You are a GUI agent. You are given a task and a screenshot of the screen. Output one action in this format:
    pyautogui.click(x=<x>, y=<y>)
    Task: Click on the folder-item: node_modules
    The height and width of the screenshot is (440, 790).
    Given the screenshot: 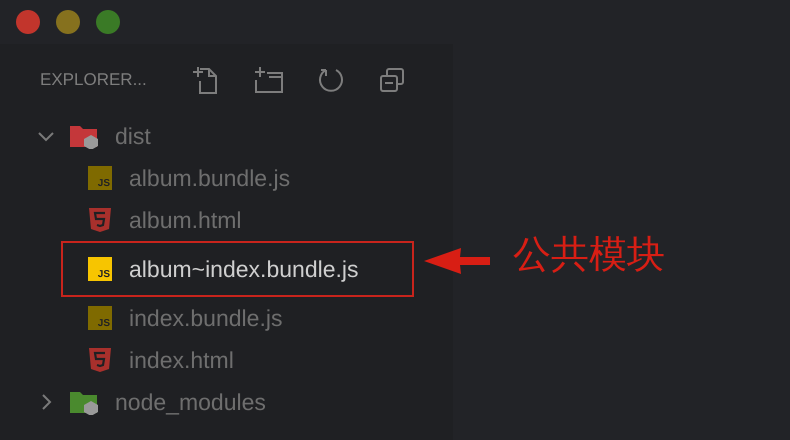 What is the action you would take?
    pyautogui.click(x=226, y=402)
    